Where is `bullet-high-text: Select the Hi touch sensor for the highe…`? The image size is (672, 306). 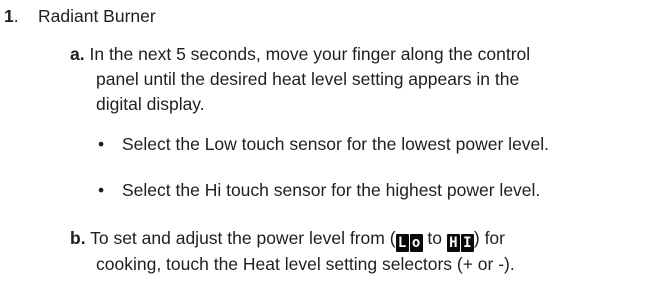
bullet-high-text: Select the Hi touch sensor for the highe… is located at coordinates (331, 190).